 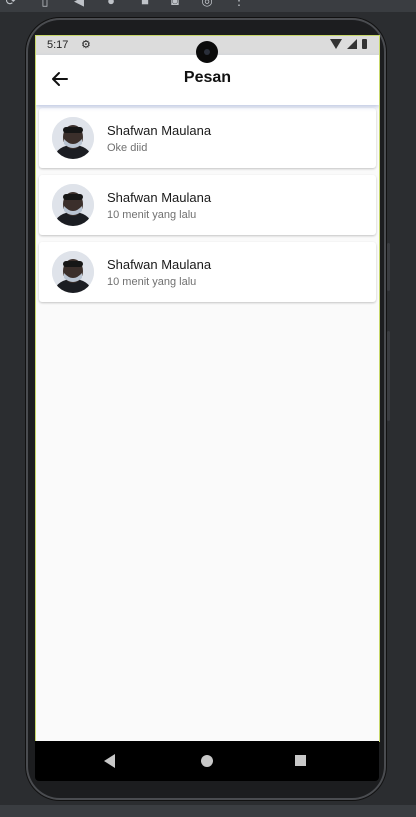 I want to click on nav-home-icon, so click(x=207, y=761).